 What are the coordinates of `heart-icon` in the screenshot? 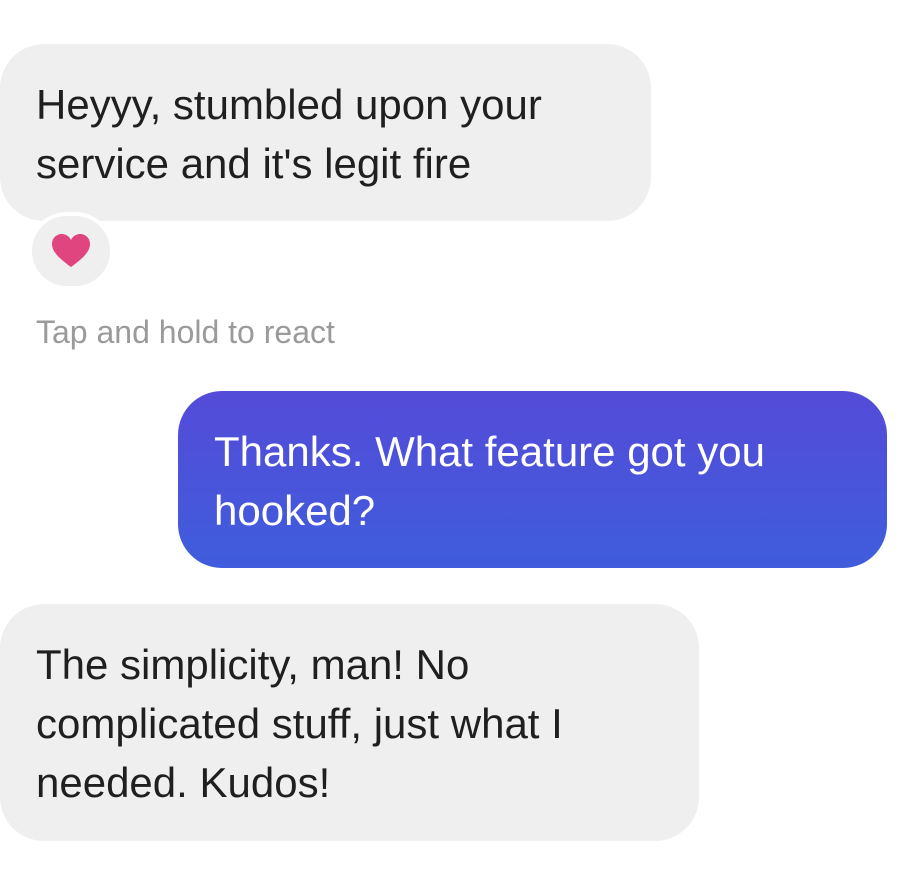 It's located at (71, 250).